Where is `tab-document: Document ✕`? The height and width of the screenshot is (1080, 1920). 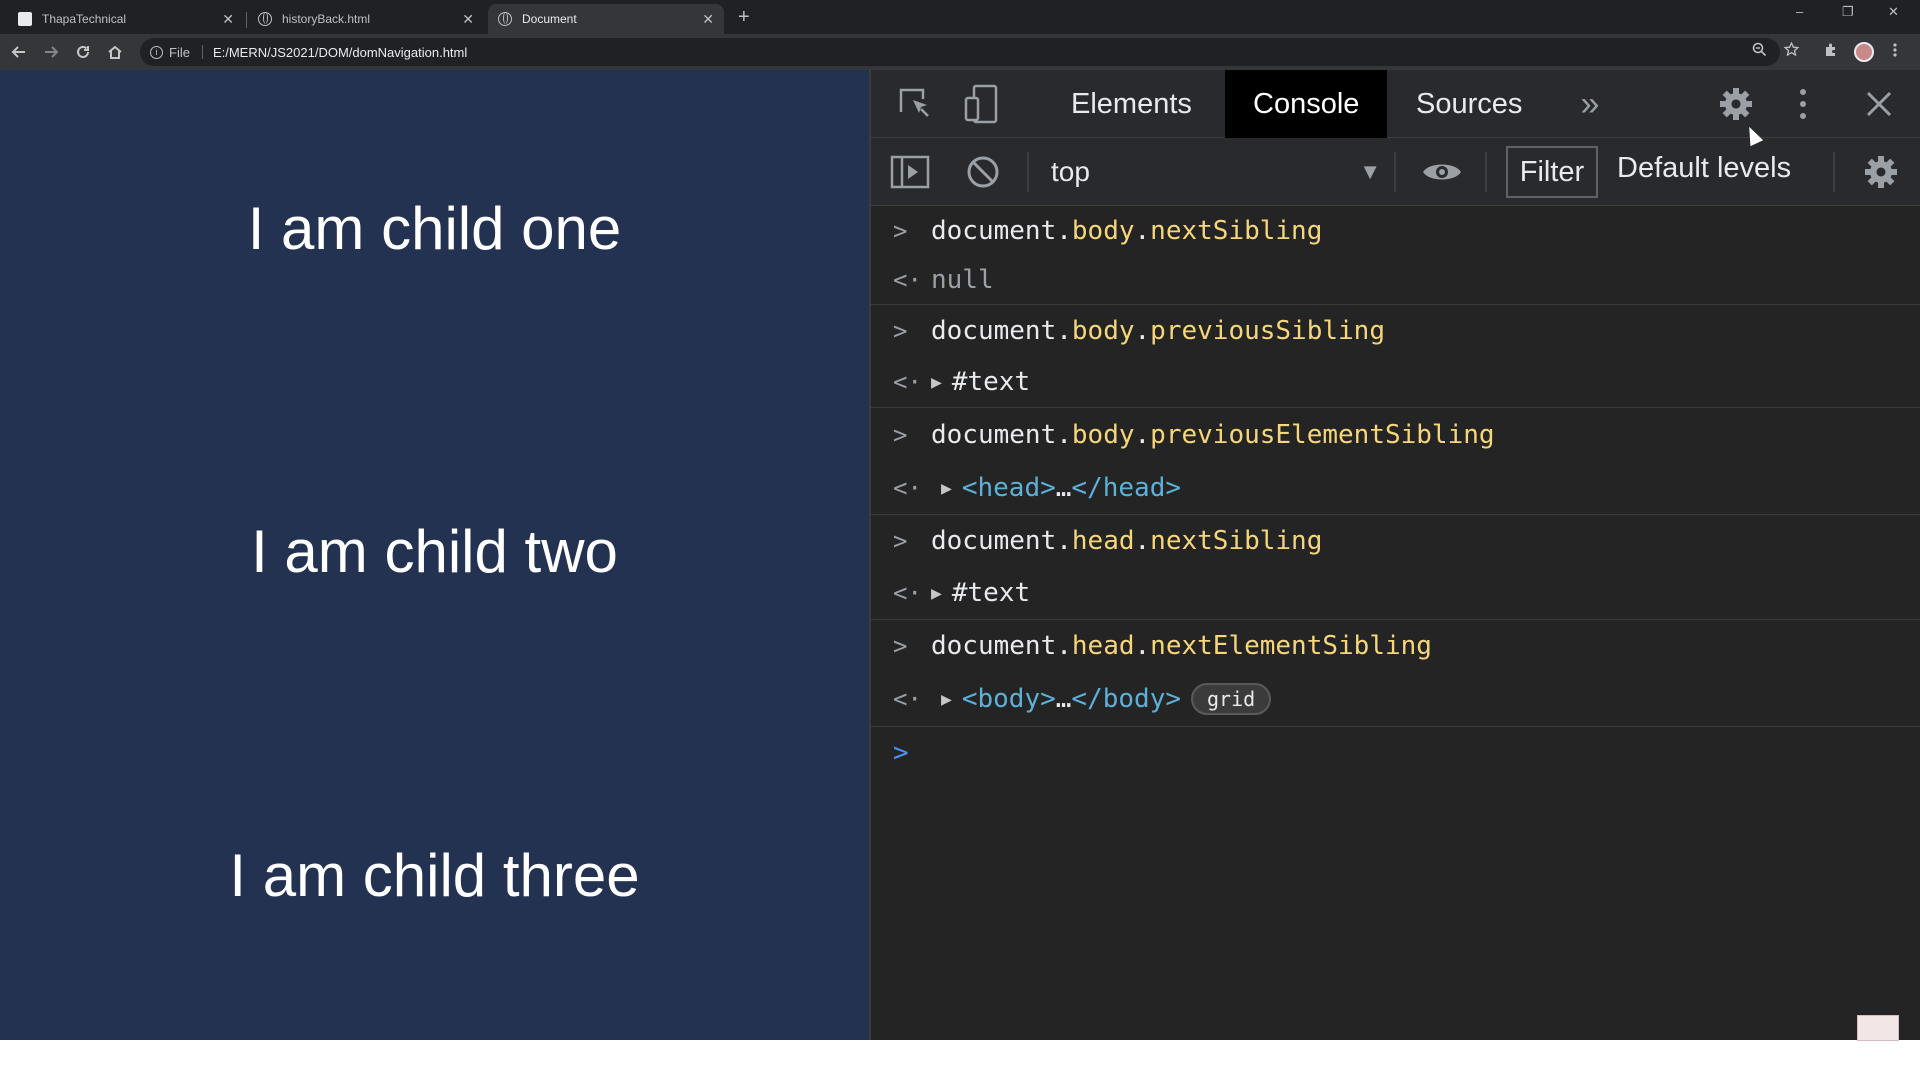 tab-document: Document ✕ is located at coordinates (606, 19).